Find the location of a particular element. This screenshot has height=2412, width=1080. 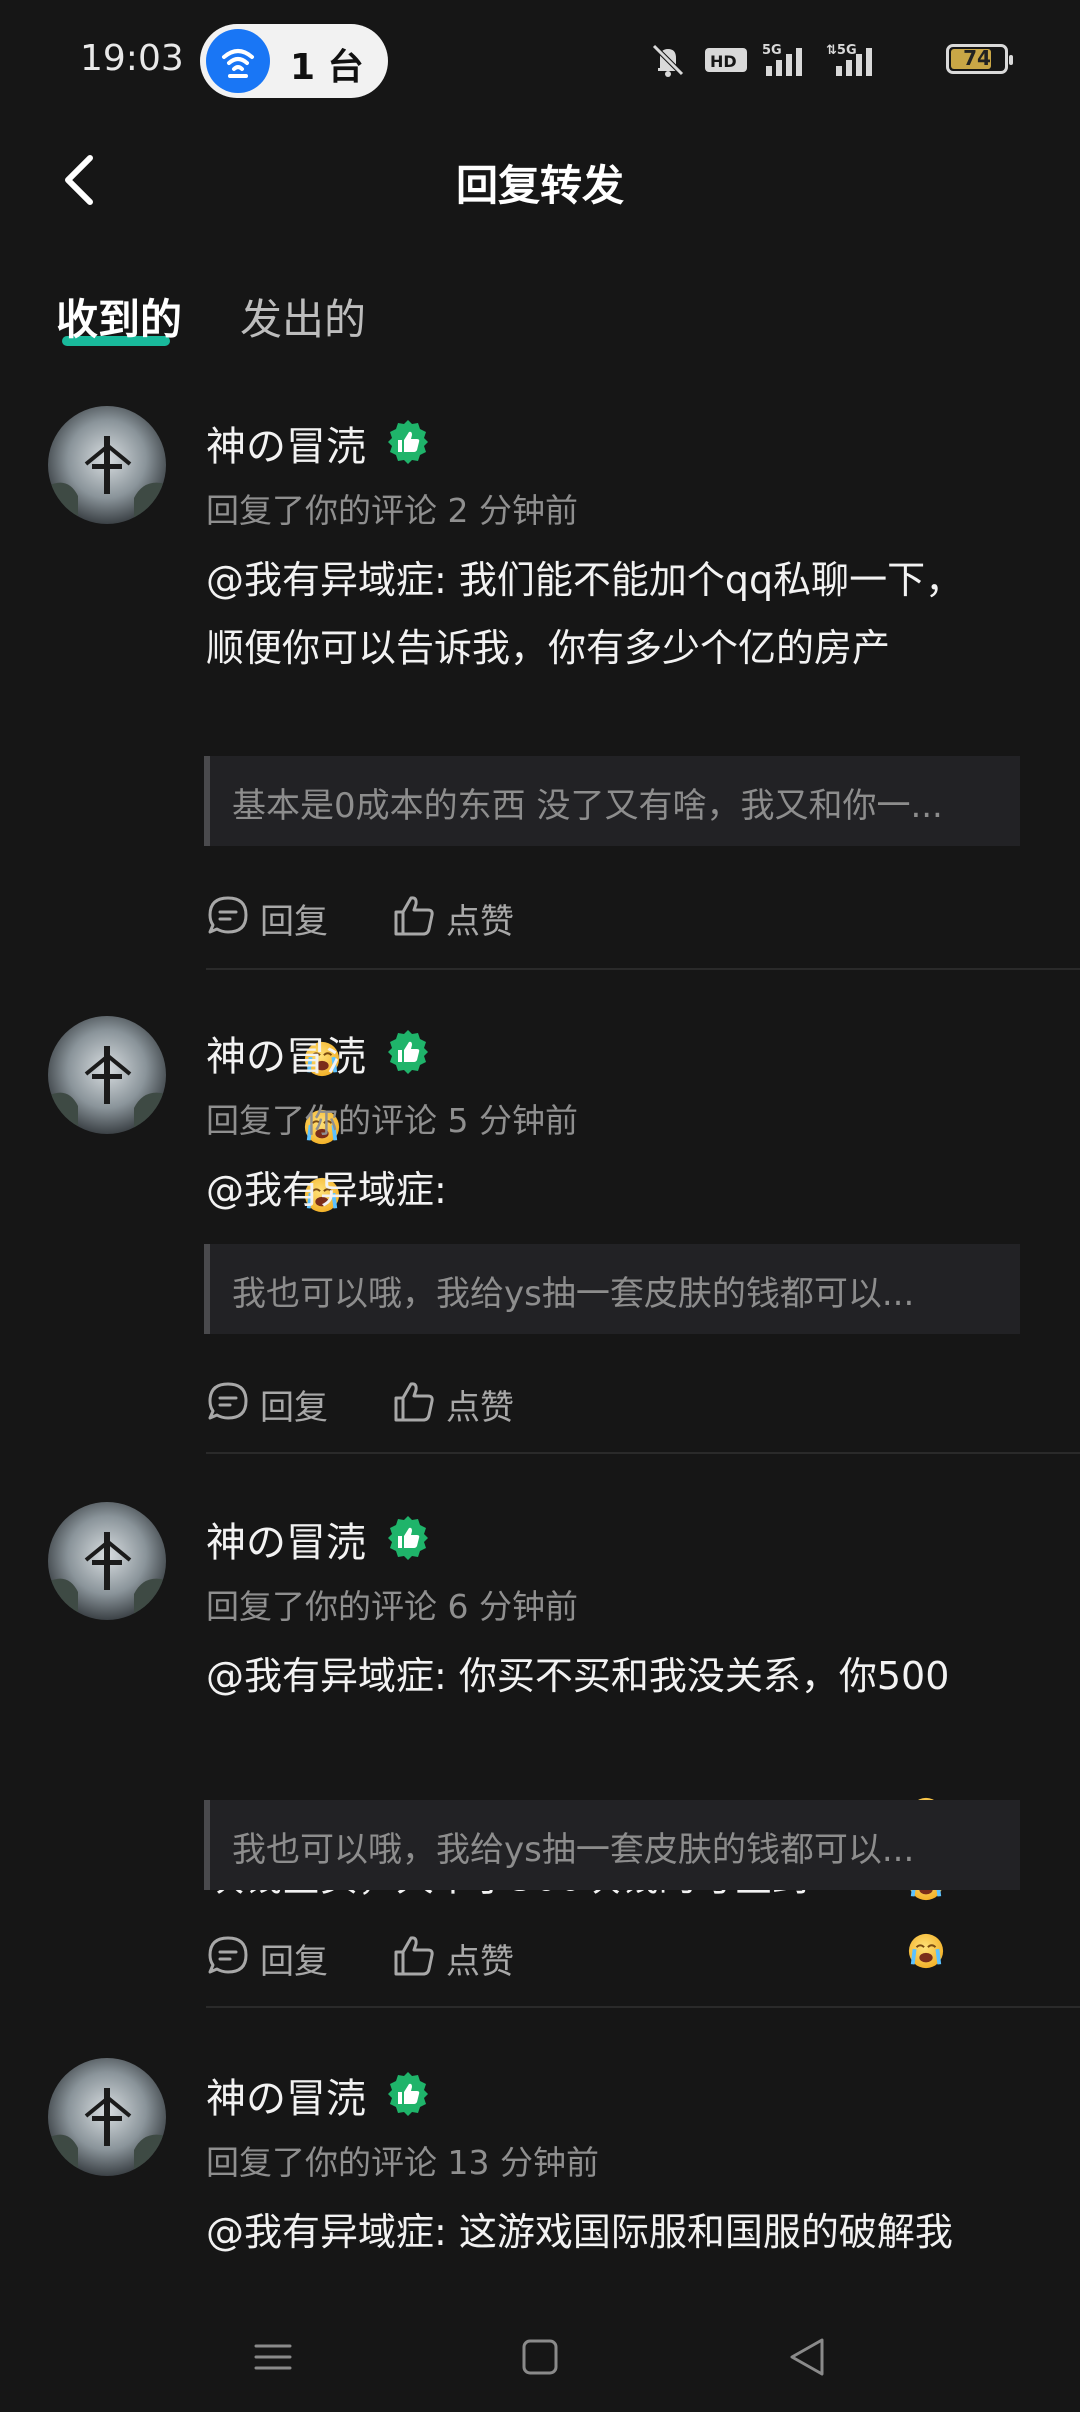

back-triangle-icon is located at coordinates (807, 2357).